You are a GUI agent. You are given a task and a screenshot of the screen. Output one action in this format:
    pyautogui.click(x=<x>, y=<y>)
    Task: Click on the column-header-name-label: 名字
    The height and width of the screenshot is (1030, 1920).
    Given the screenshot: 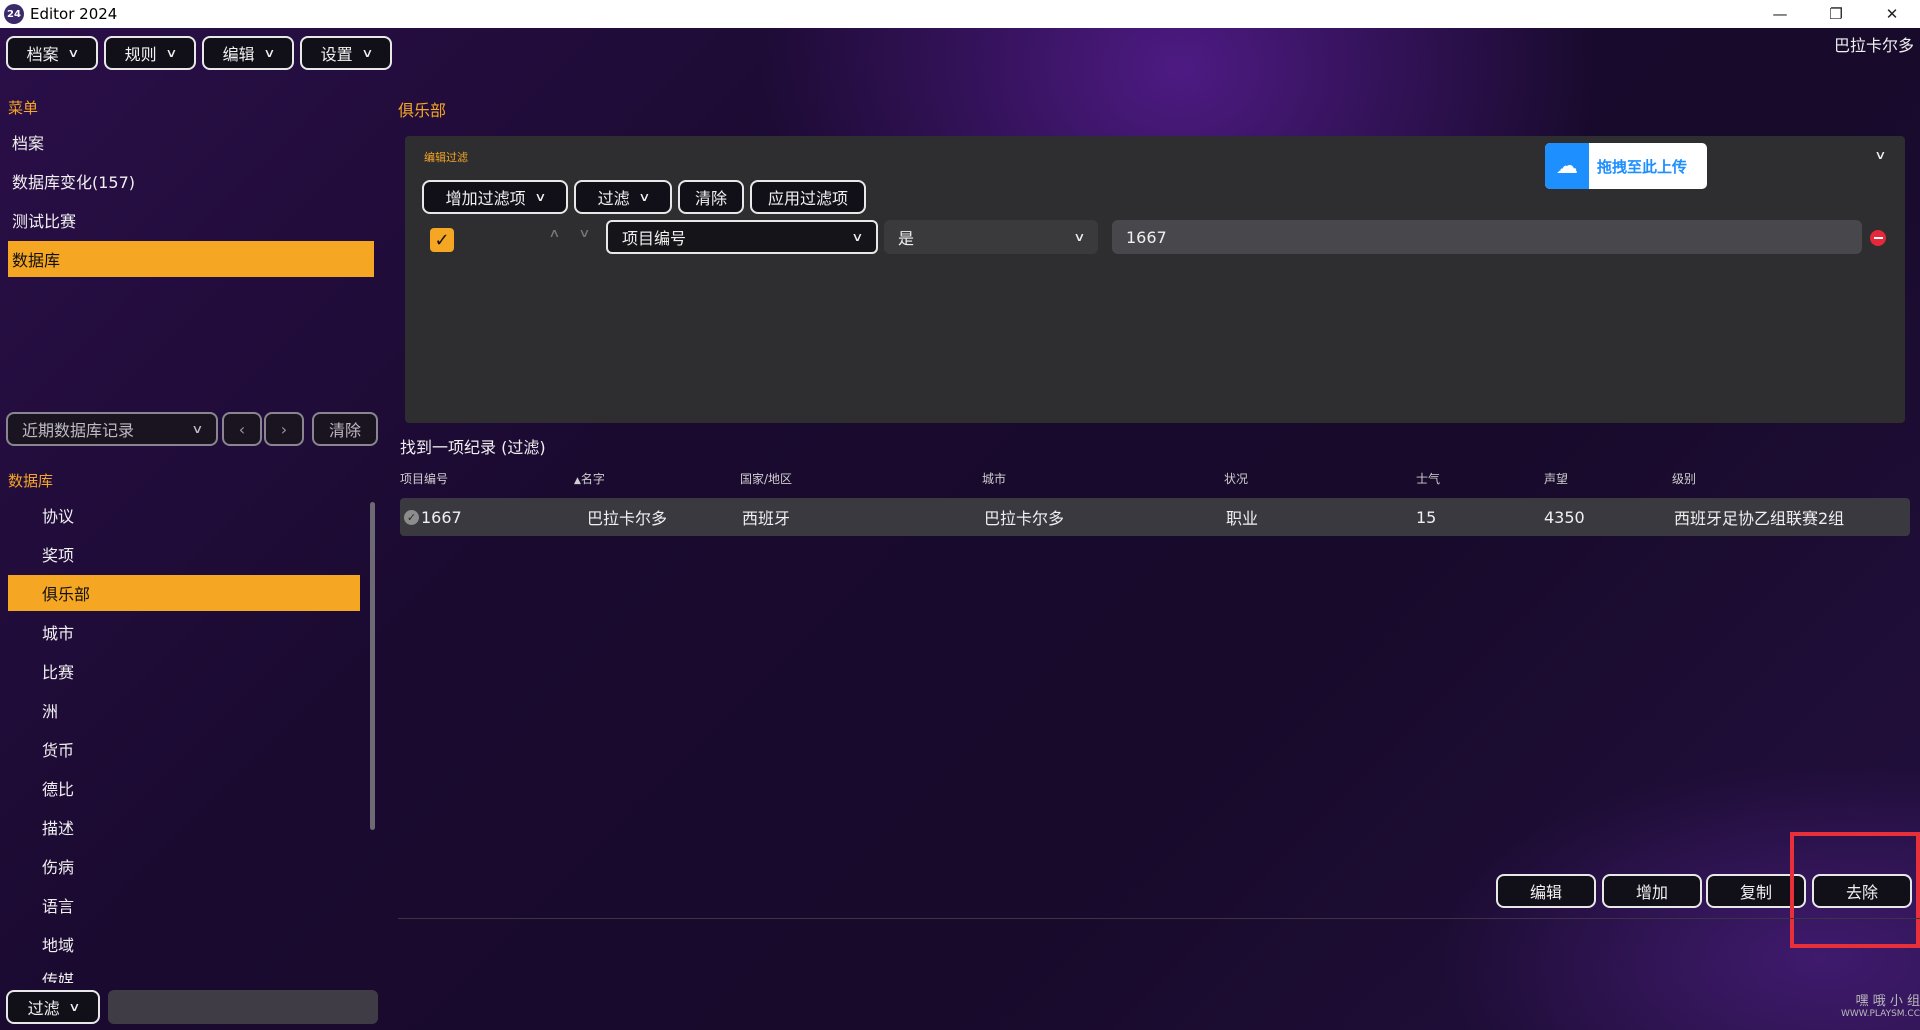 What is the action you would take?
    pyautogui.click(x=592, y=479)
    